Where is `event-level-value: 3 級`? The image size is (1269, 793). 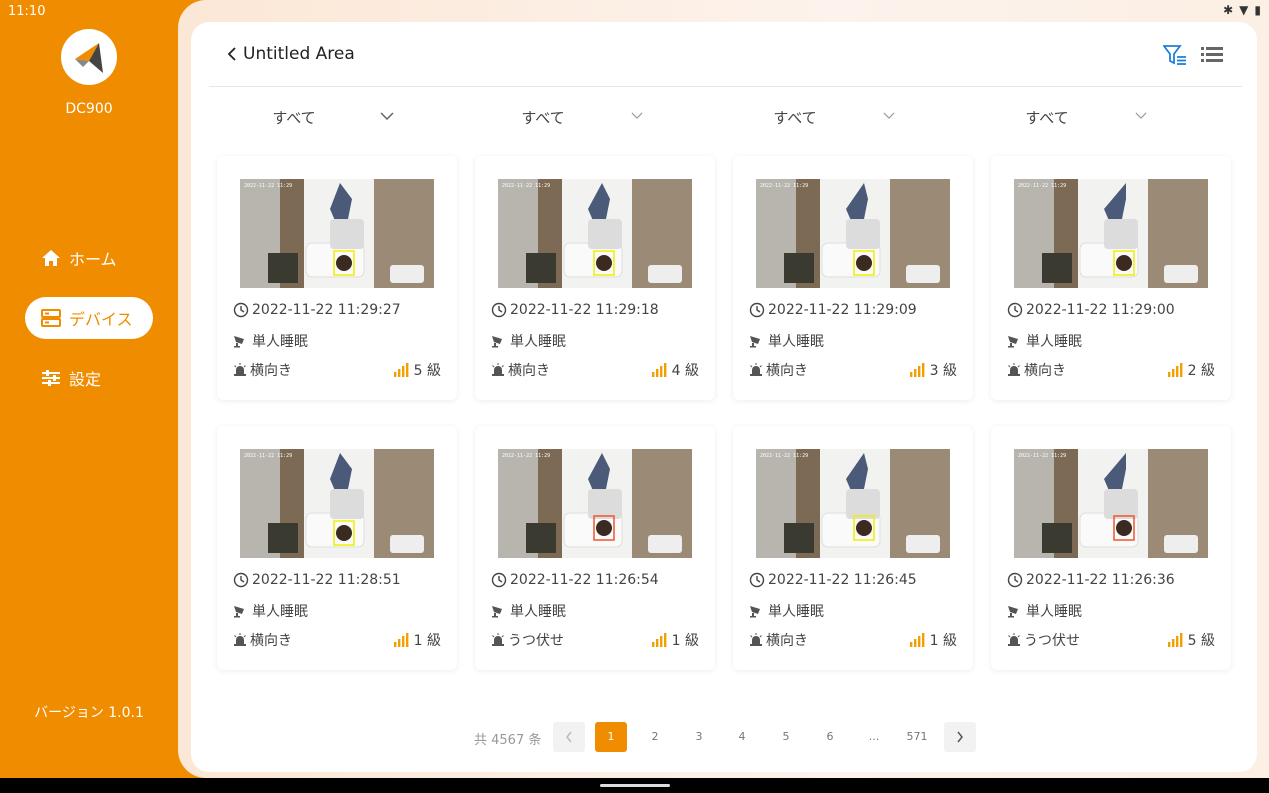
event-level-value: 3 級 is located at coordinates (943, 371).